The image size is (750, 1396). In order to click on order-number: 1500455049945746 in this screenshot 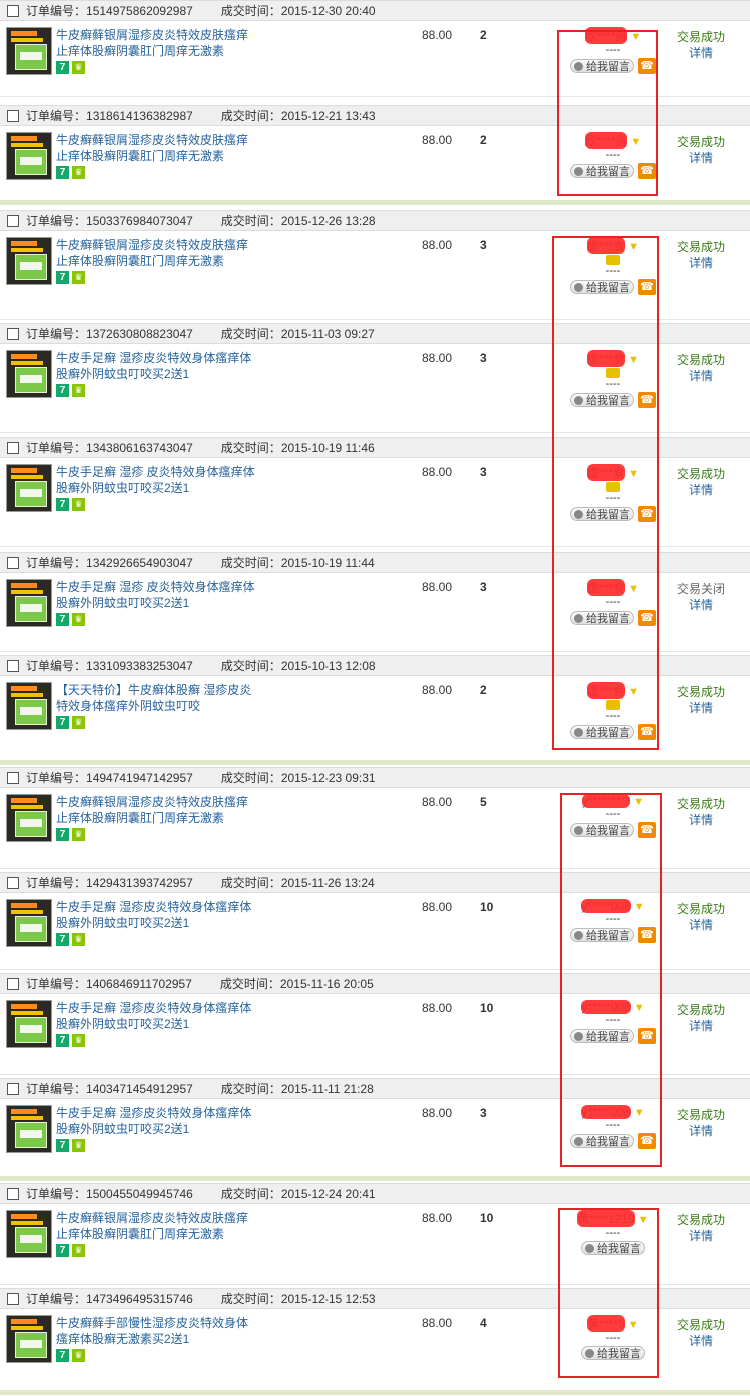, I will do `click(139, 1193)`.